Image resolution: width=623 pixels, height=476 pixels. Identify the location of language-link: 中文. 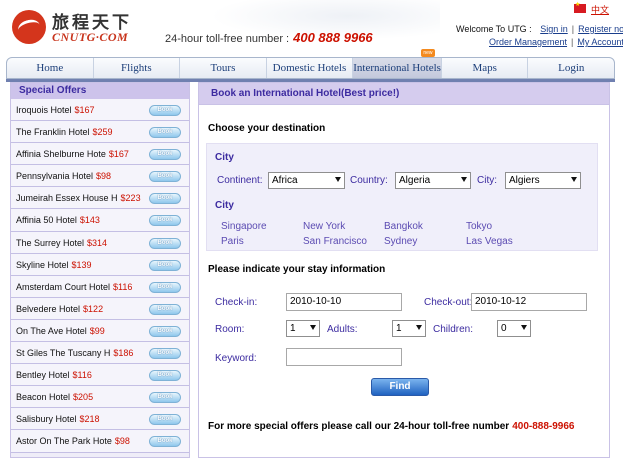
(600, 9).